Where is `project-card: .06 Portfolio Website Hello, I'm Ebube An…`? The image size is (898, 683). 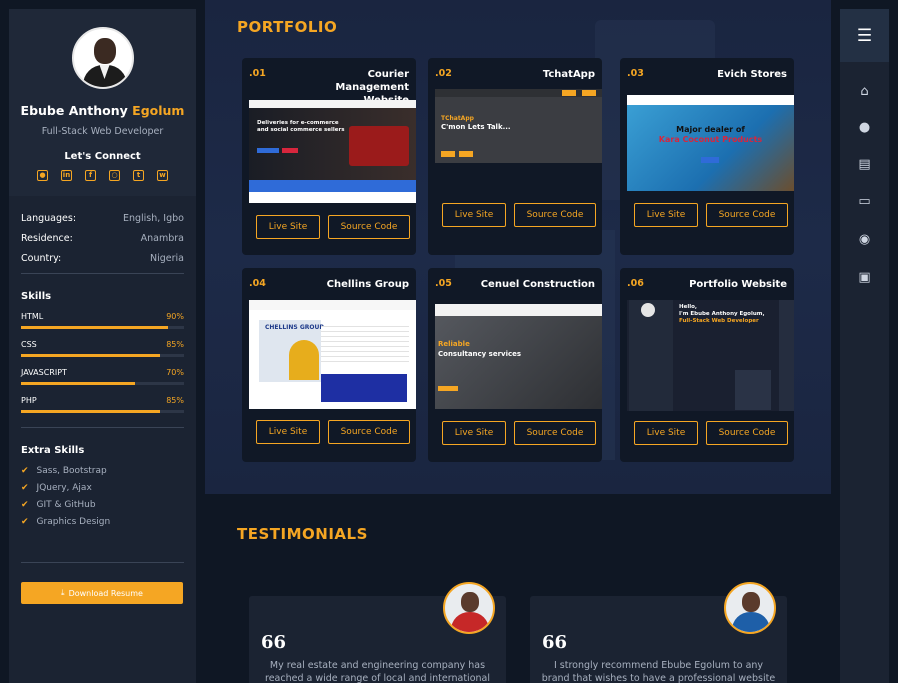
project-card: .06 Portfolio Website Hello, I'm Ebube An… is located at coordinates (707, 365).